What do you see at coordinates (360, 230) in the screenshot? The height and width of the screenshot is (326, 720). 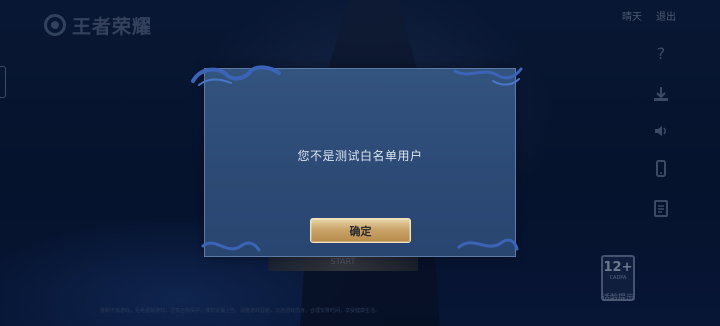 I see `confirm-button: 确定` at bounding box center [360, 230].